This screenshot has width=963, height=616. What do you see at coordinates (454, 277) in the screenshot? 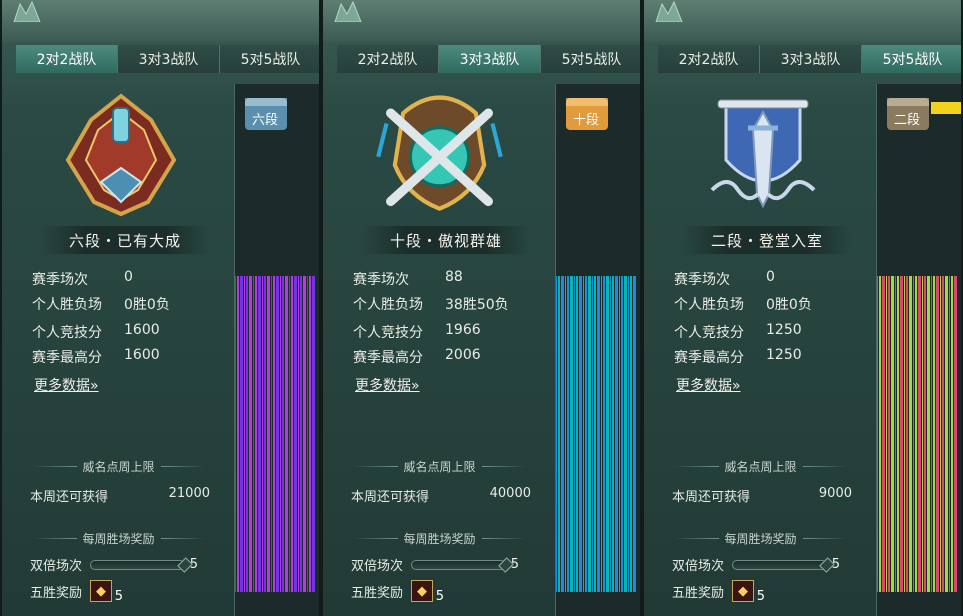
I see `stat-value: 88` at bounding box center [454, 277].